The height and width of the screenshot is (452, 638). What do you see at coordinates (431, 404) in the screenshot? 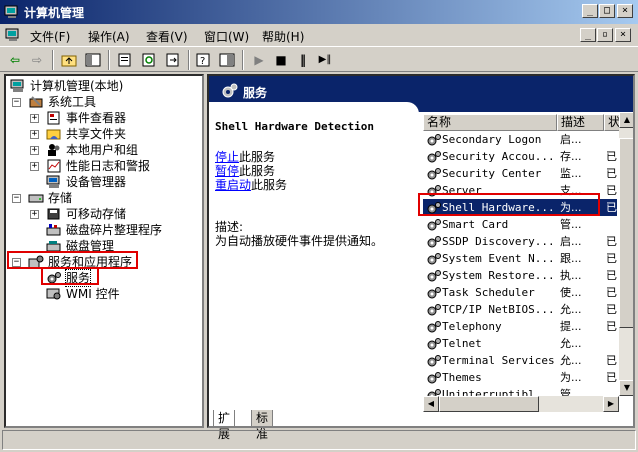
I see `scroll-left-button: ◀` at bounding box center [431, 404].